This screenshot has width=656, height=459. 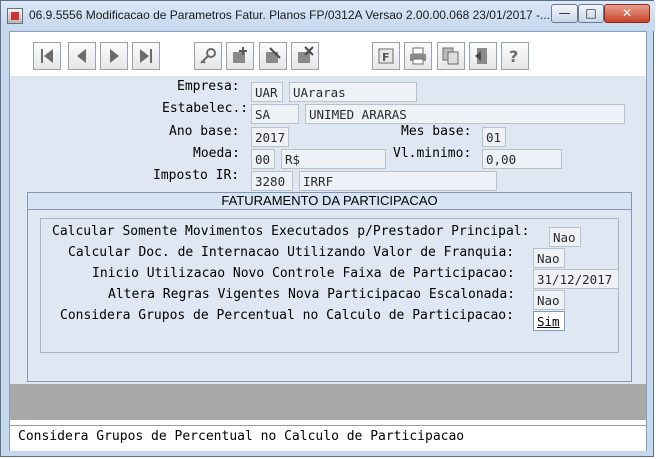 What do you see at coordinates (576, 279) in the screenshot?
I see `inicio-controle-field: 31/12/2017` at bounding box center [576, 279].